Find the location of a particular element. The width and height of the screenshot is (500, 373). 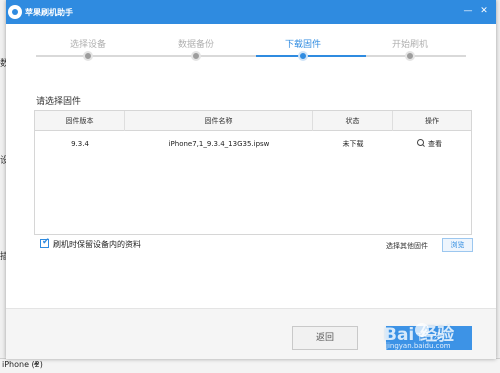

paw-icon is located at coordinates (422, 330).